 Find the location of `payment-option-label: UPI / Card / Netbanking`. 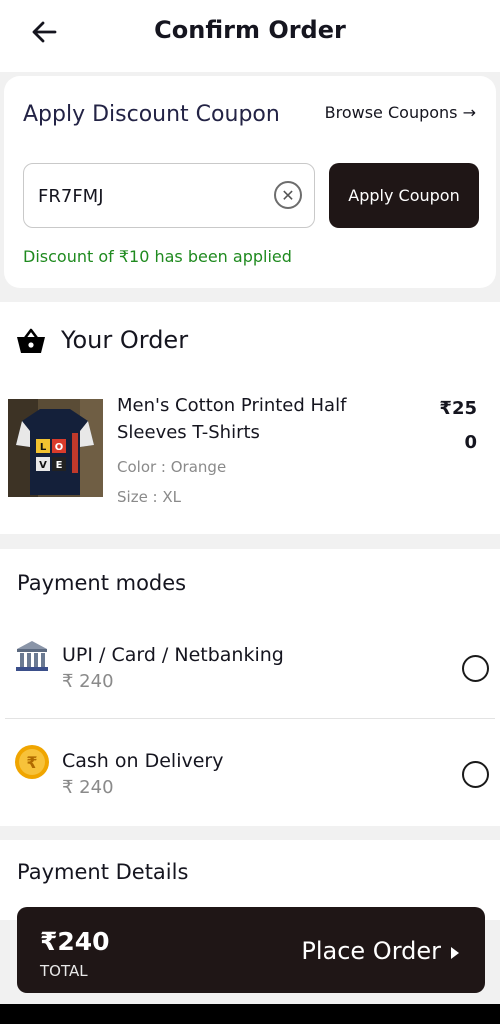

payment-option-label: UPI / Card / Netbanking is located at coordinates (173, 655).